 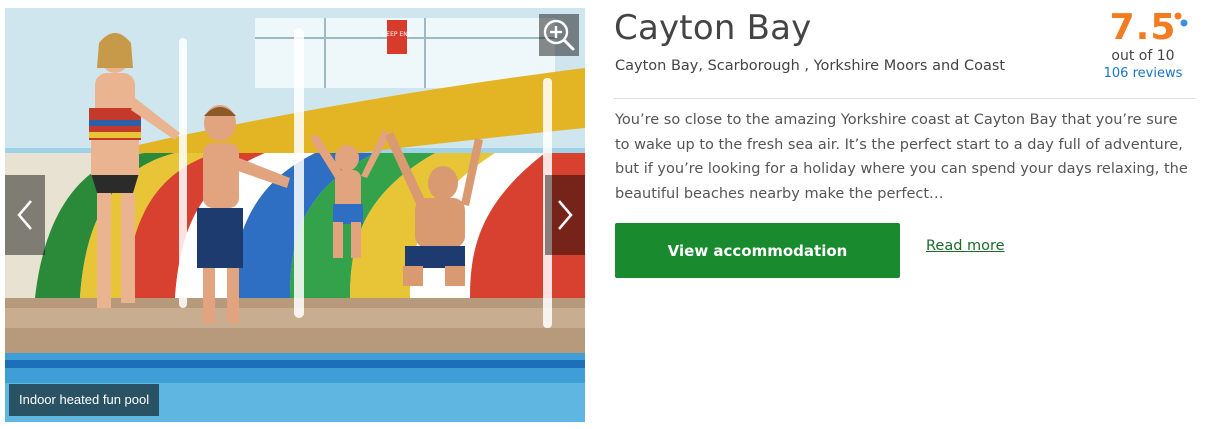 I want to click on park-title: Cayton Bay, so click(x=712, y=28).